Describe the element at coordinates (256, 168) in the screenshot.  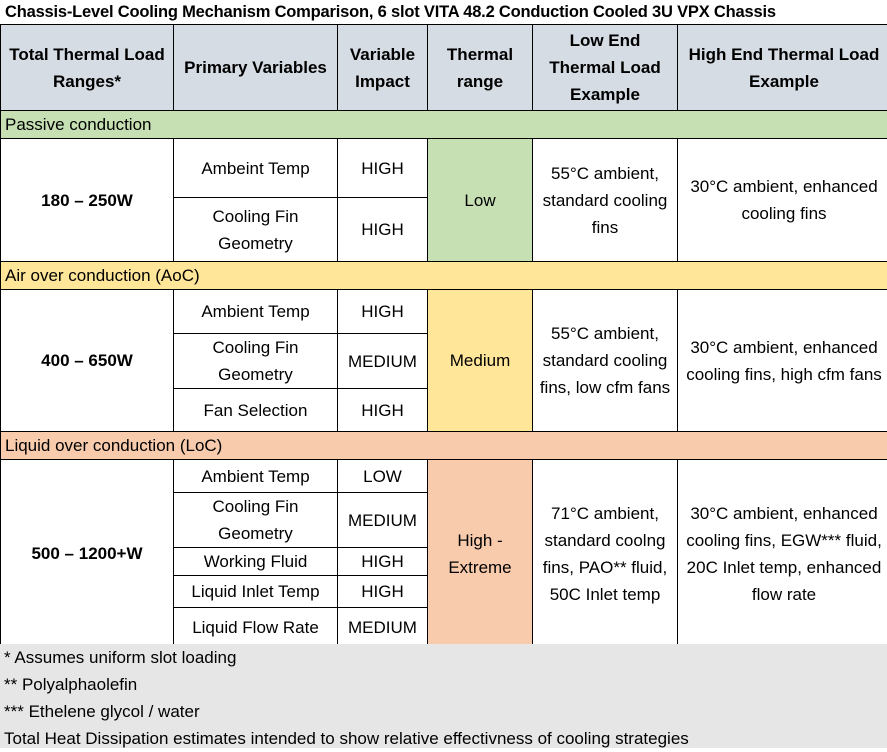
I see `variable-name: Ambeint Temp` at that location.